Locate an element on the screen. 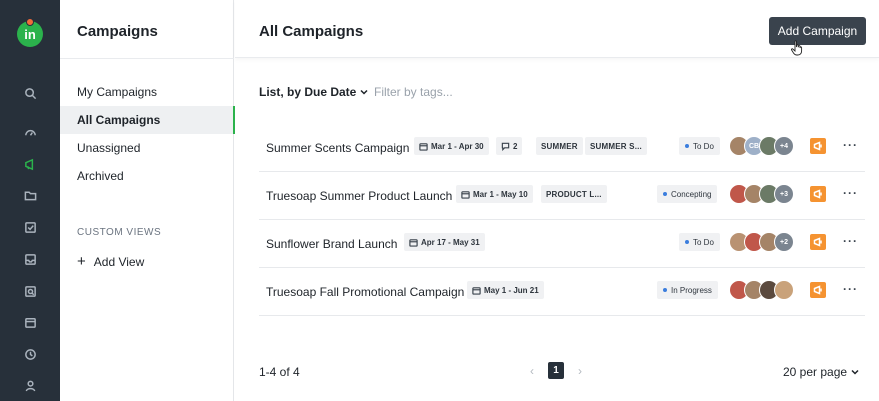 This screenshot has width=879, height=401. app-logo: in is located at coordinates (30, 32).